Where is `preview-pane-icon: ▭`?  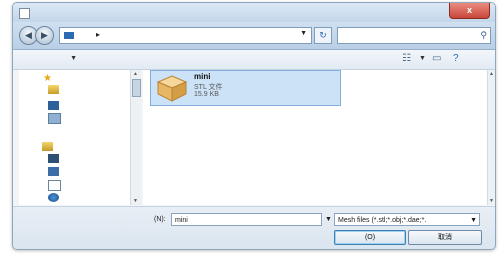 preview-pane-icon: ▭ is located at coordinates (436, 58).